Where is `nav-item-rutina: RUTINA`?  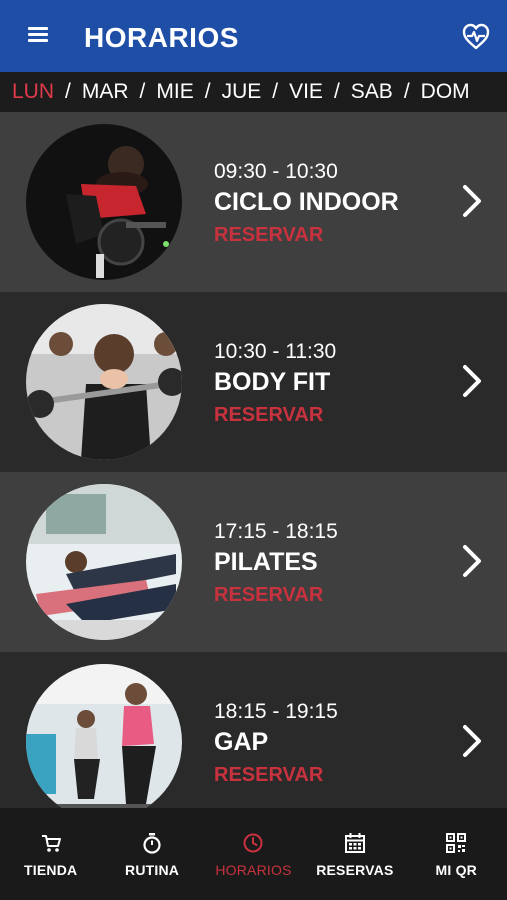 nav-item-rutina: RUTINA is located at coordinates (151, 854).